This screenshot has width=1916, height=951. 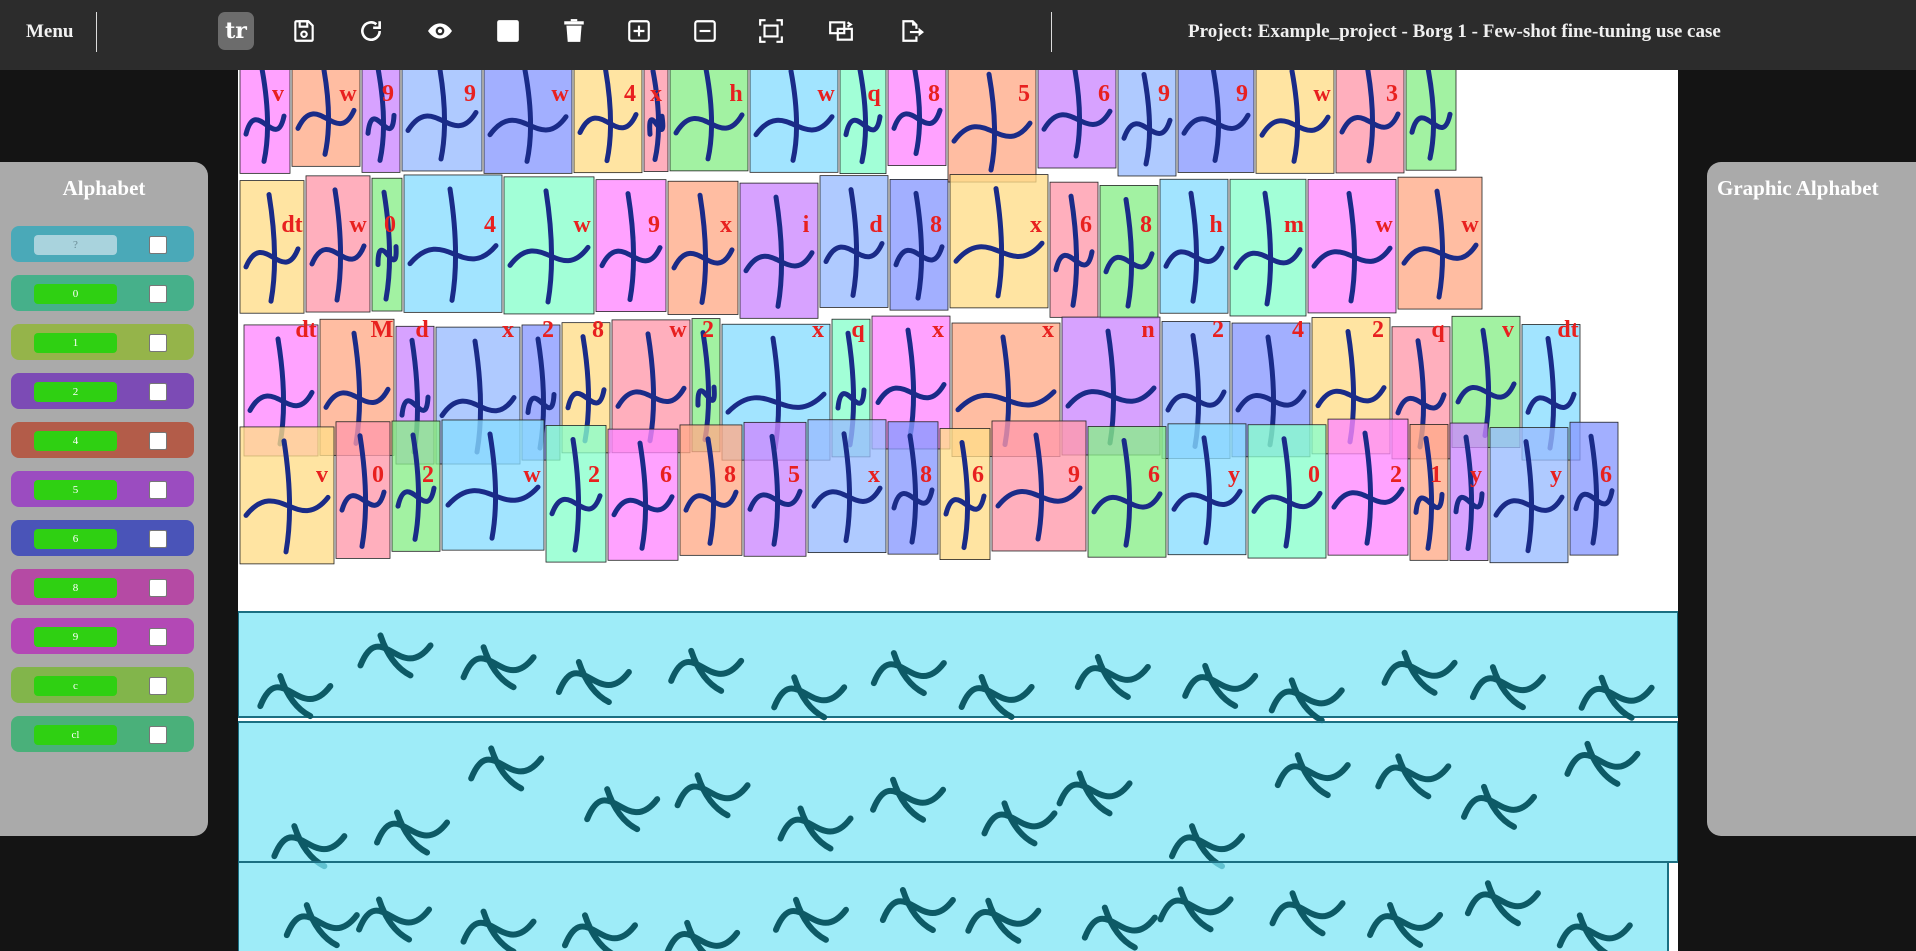 What do you see at coordinates (911, 31) in the screenshot?
I see `export-button` at bounding box center [911, 31].